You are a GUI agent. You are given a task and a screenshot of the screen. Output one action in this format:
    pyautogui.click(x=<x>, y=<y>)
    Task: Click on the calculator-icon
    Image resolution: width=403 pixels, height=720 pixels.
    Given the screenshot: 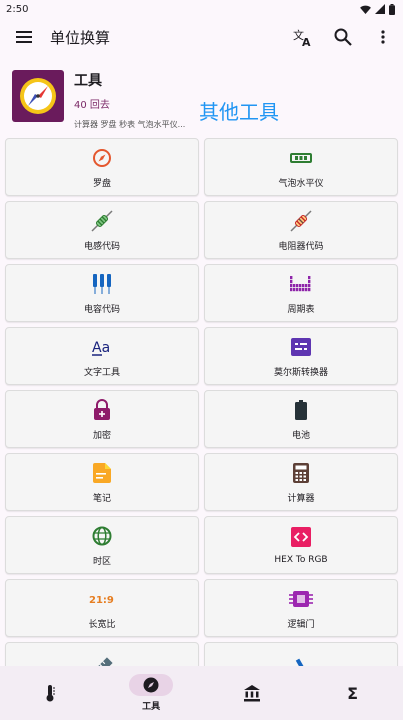 What is the action you would take?
    pyautogui.click(x=301, y=473)
    